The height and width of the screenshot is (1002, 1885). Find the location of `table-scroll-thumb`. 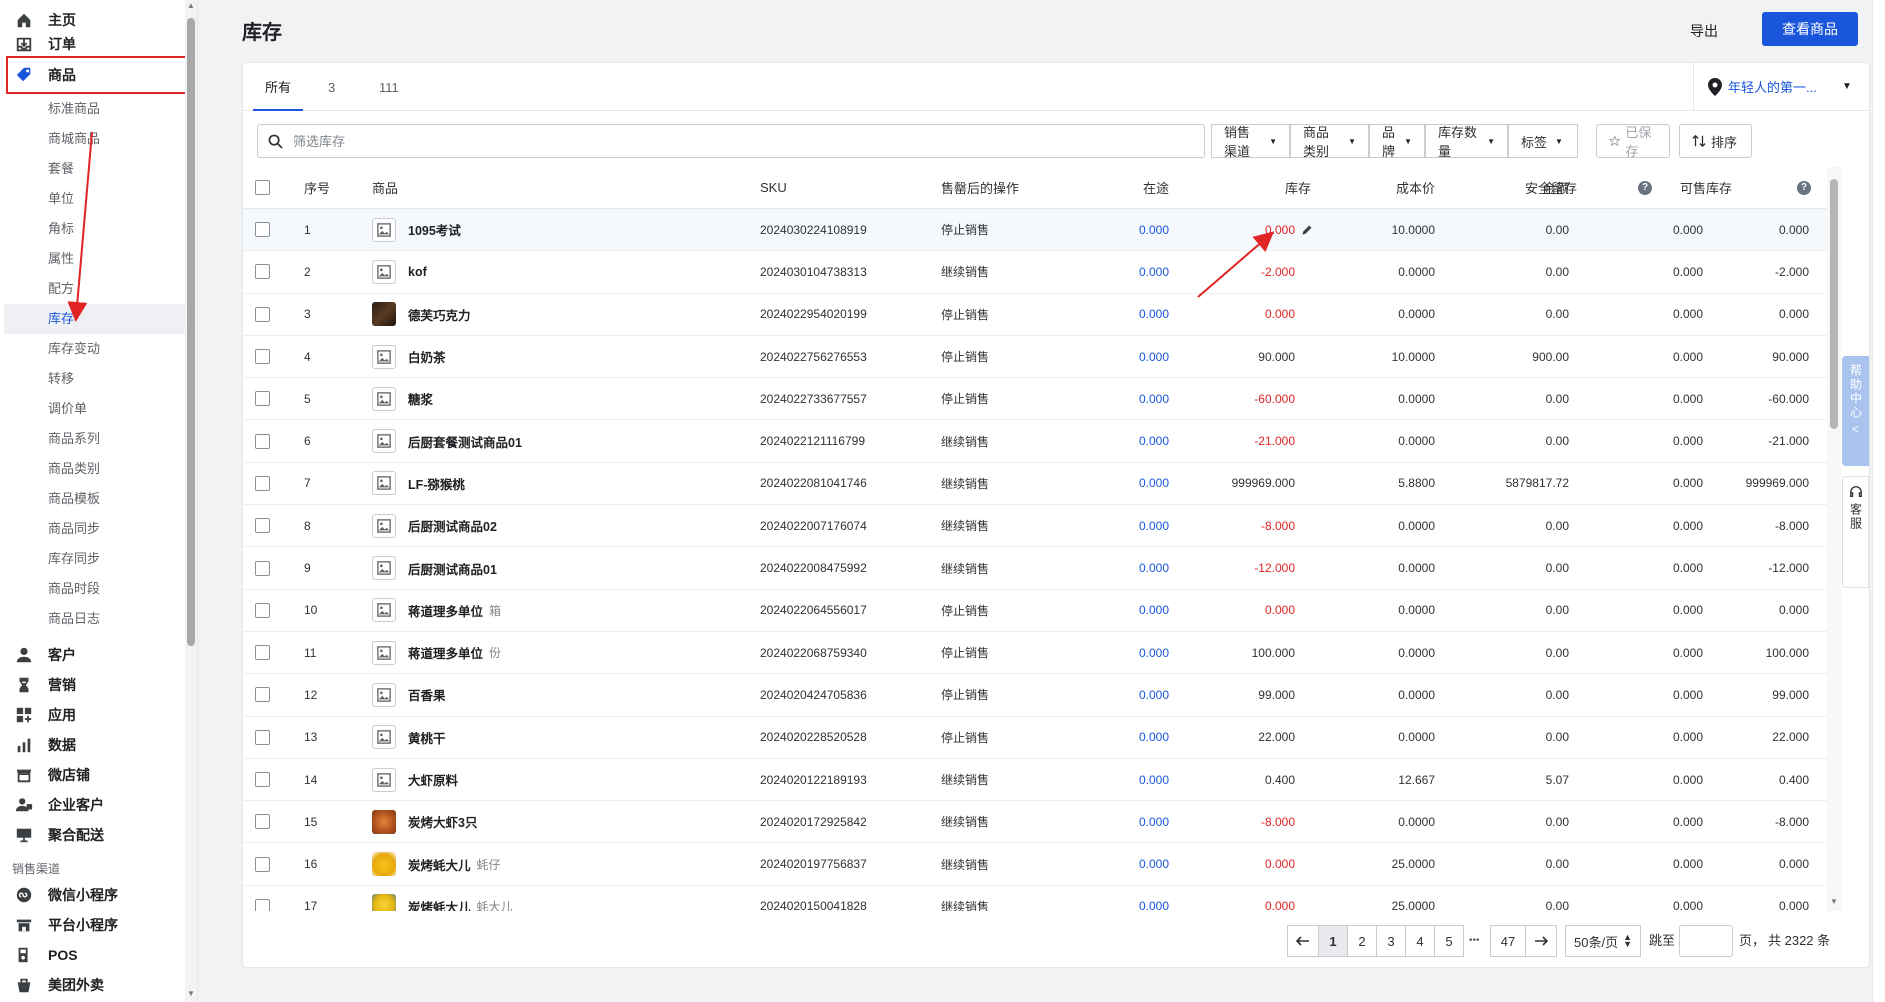

table-scroll-thumb is located at coordinates (1834, 304).